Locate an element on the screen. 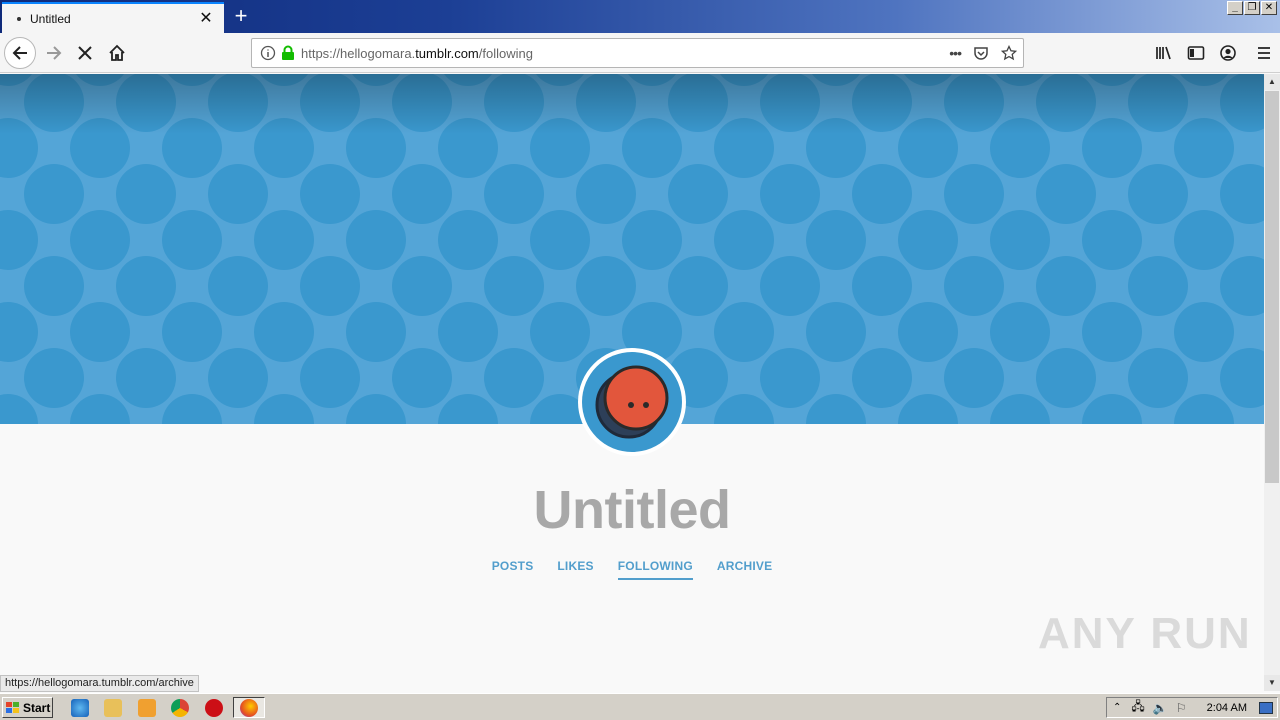 This screenshot has height=720, width=1280. clock: 2:04 AM is located at coordinates (1227, 708).